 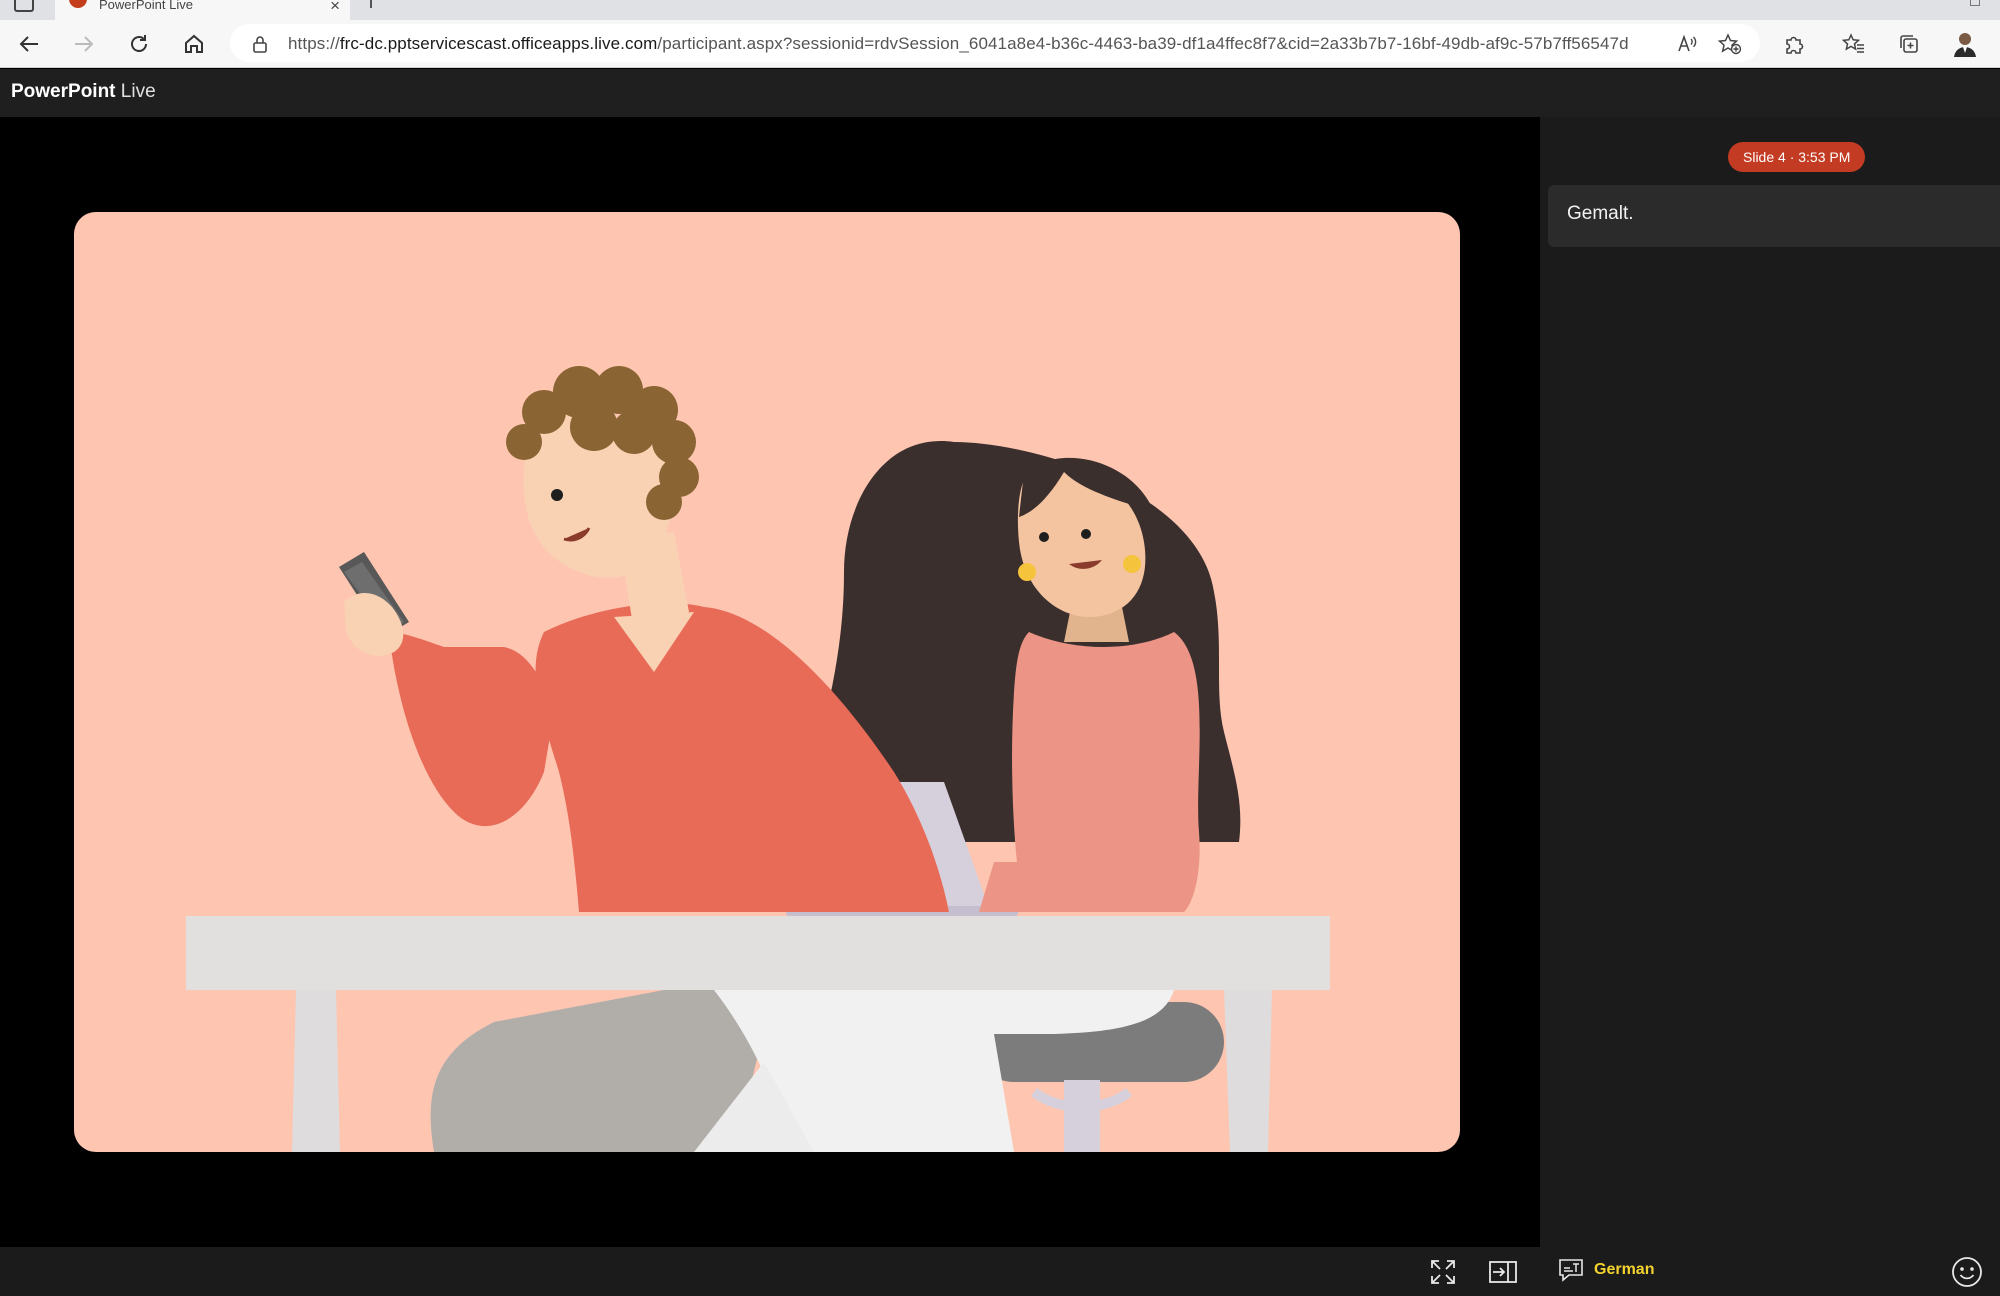 I want to click on forward-arrow-icon, so click(x=84, y=44).